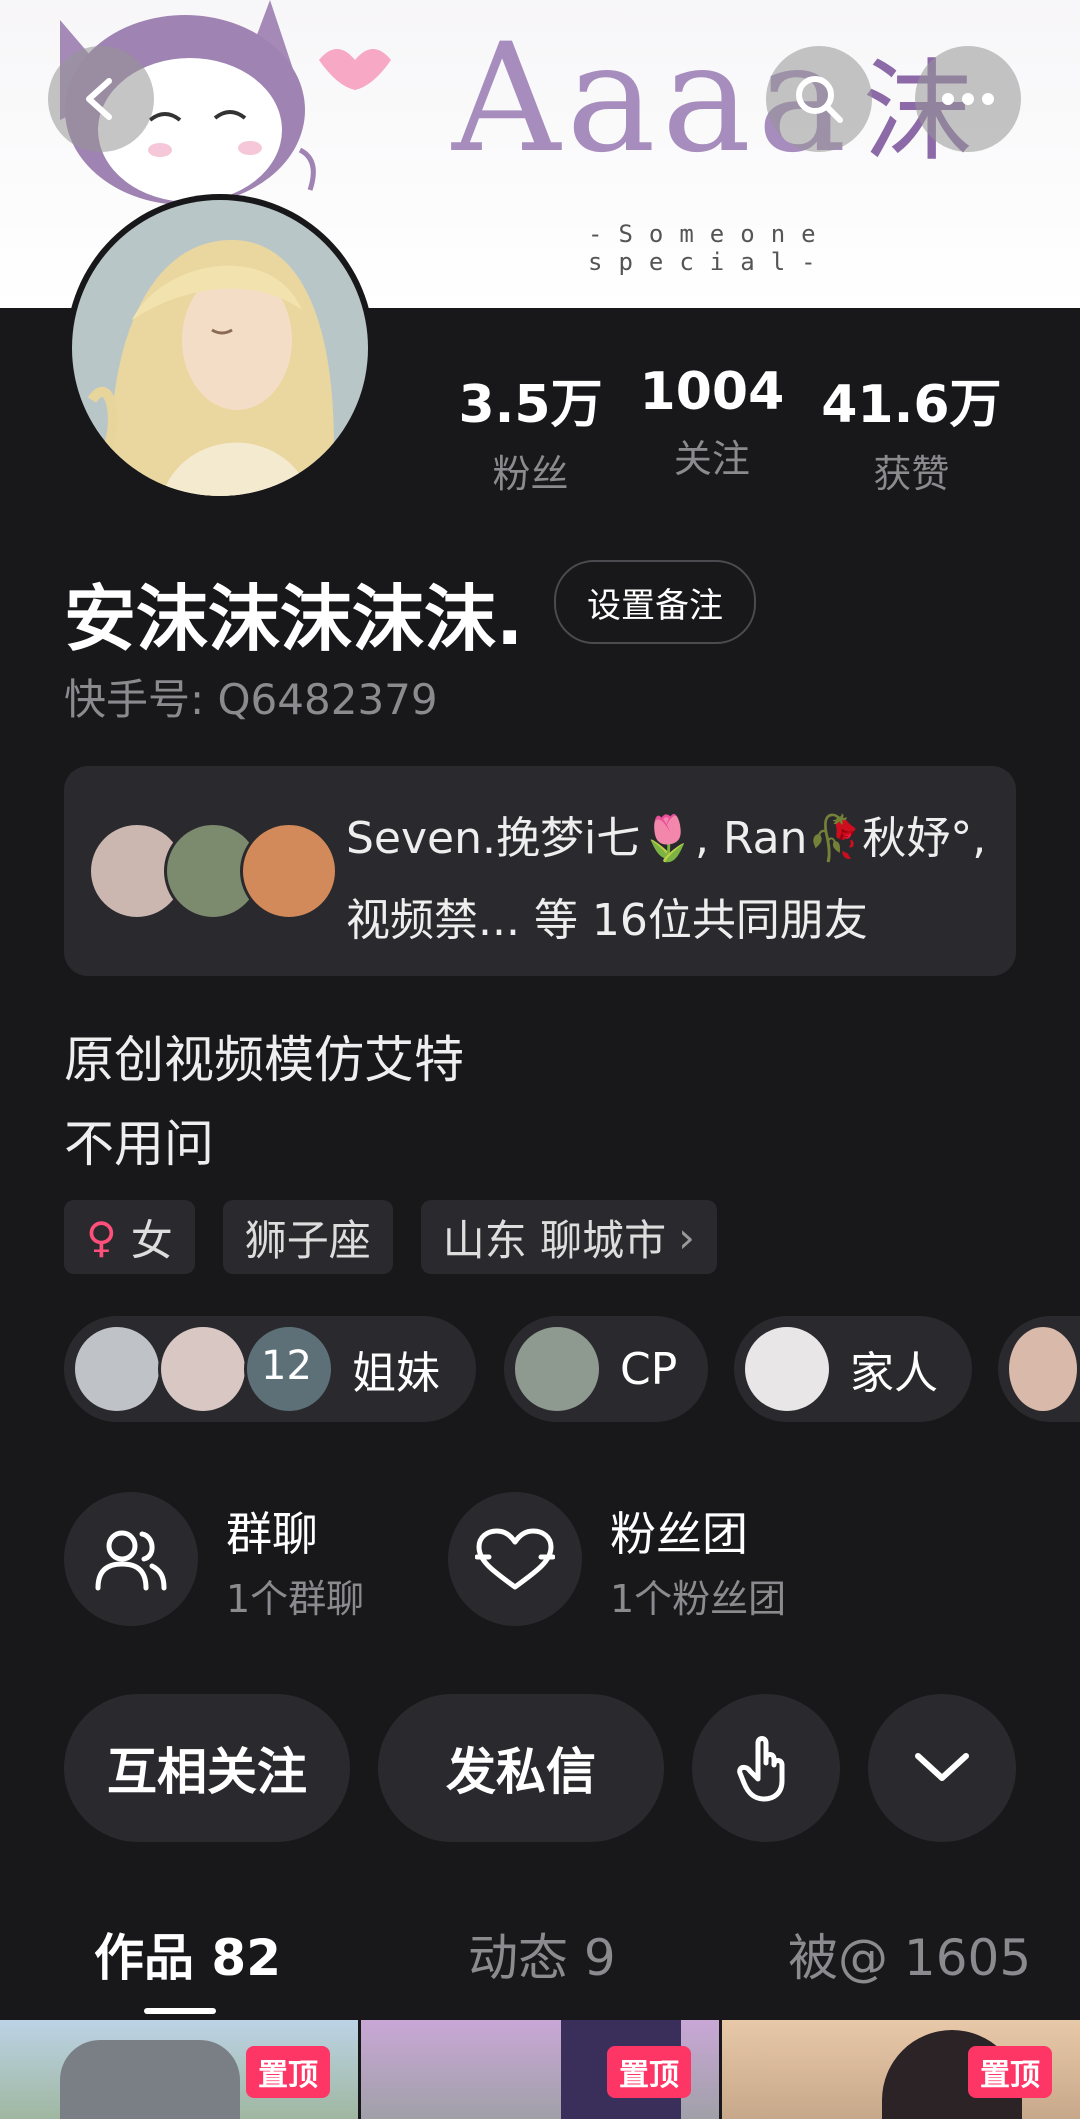 This screenshot has height=2119, width=1080. I want to click on group-label: 姐妹, so click(396, 1373).